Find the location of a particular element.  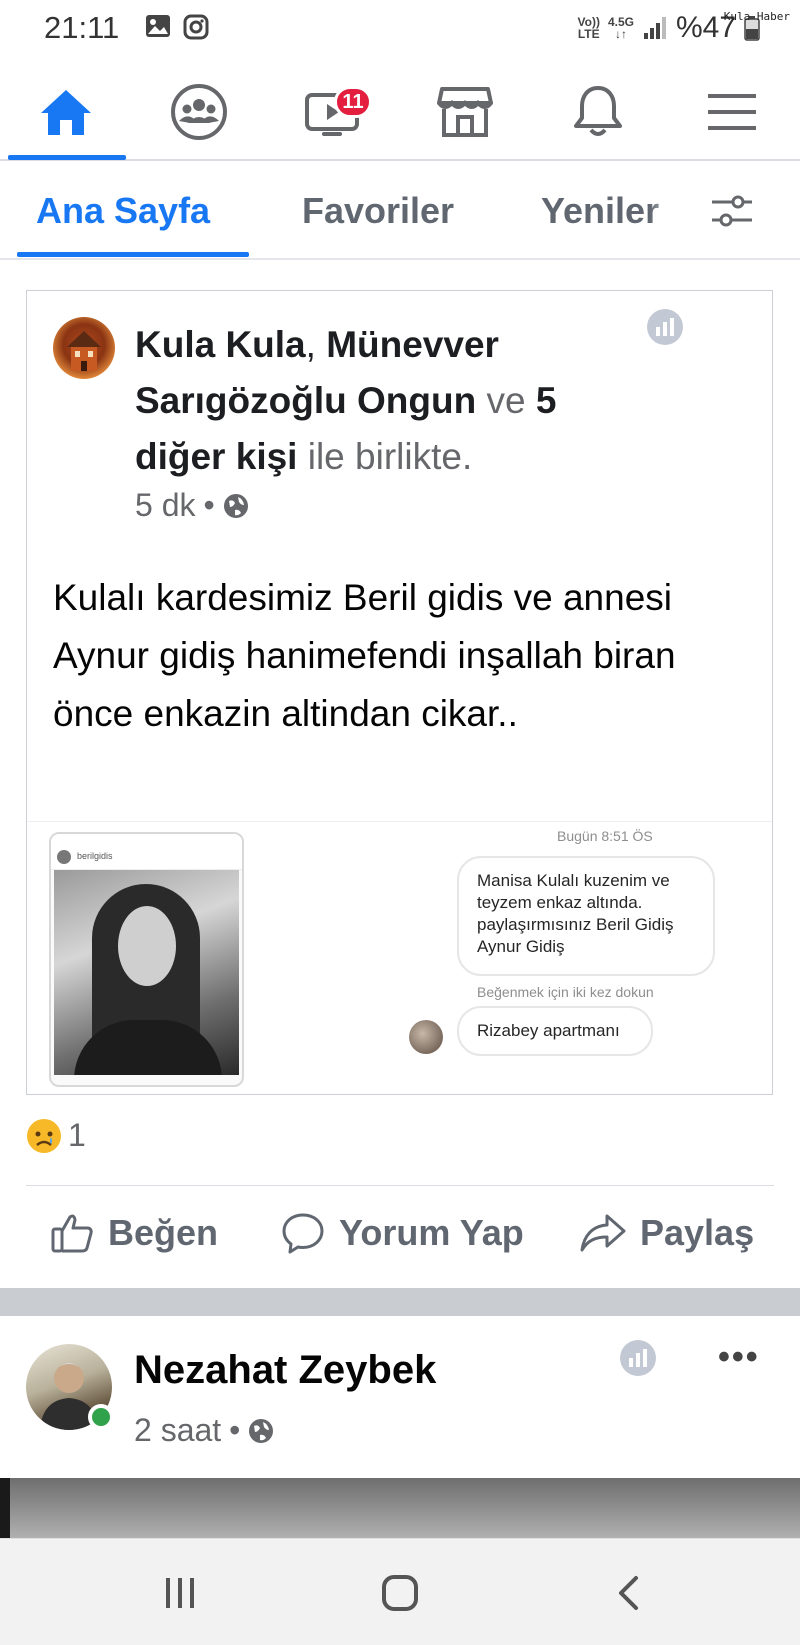

tab-home: Ana Sayfa is located at coordinates (123, 211).